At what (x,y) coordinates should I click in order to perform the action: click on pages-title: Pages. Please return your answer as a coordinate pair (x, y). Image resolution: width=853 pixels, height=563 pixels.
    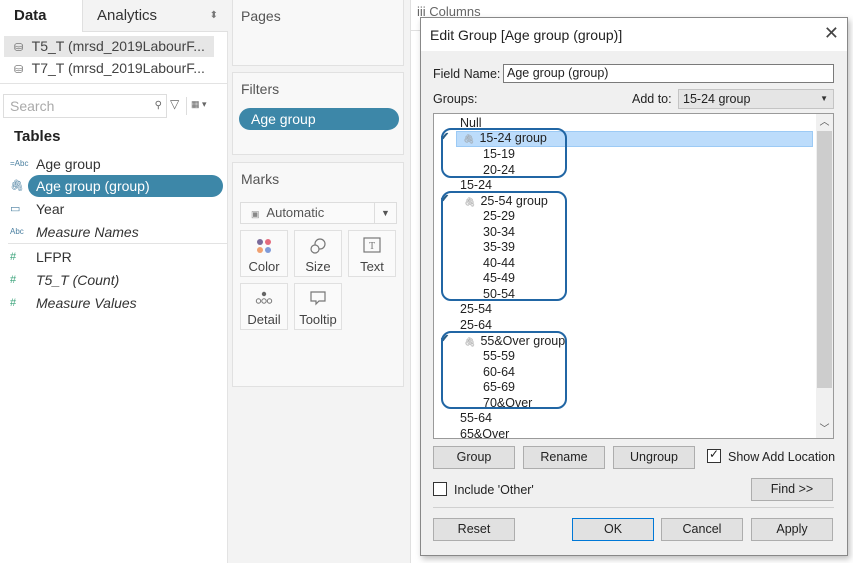
    Looking at the image, I should click on (261, 16).